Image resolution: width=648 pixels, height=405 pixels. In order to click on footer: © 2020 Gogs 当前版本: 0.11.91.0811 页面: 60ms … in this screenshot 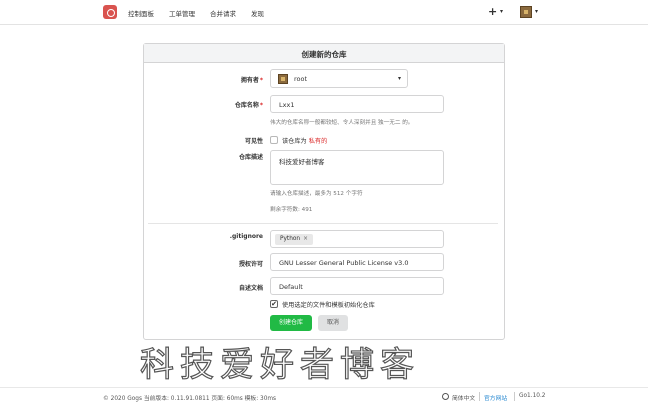, I will do `click(324, 396)`.